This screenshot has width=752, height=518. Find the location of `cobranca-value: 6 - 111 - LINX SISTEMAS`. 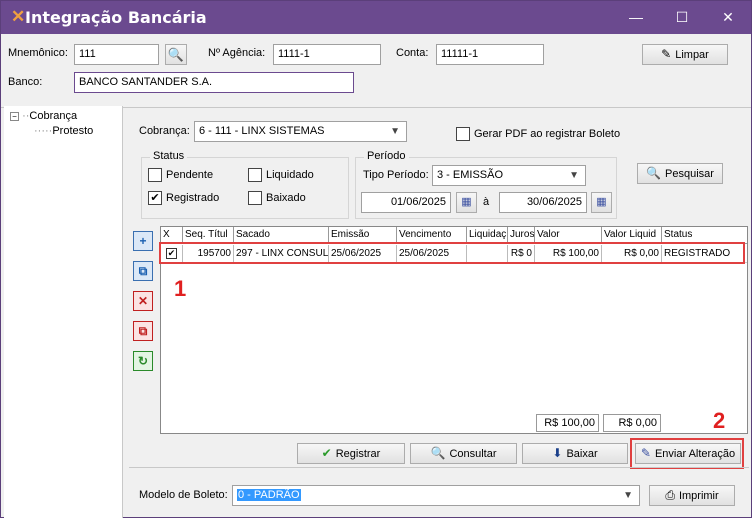

cobranca-value: 6 - 111 - LINX SISTEMAS is located at coordinates (262, 131).